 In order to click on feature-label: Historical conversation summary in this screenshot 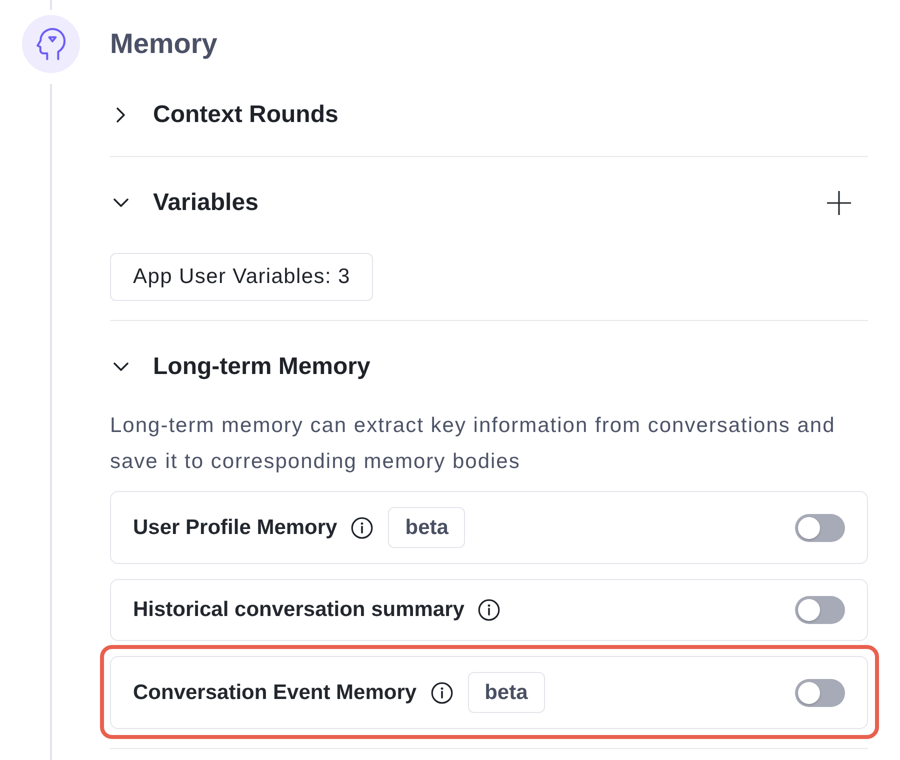, I will do `click(298, 610)`.